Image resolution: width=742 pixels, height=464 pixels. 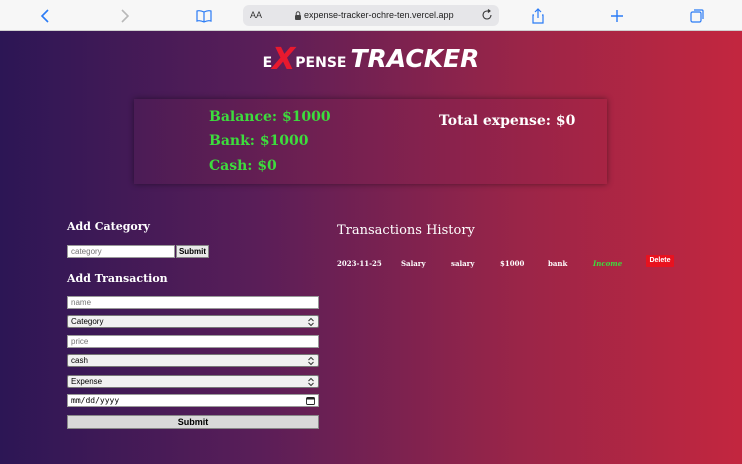 I want to click on browser-toolbar: AA expense-tracker-ochre-ten.vercel.app, so click(x=371, y=15).